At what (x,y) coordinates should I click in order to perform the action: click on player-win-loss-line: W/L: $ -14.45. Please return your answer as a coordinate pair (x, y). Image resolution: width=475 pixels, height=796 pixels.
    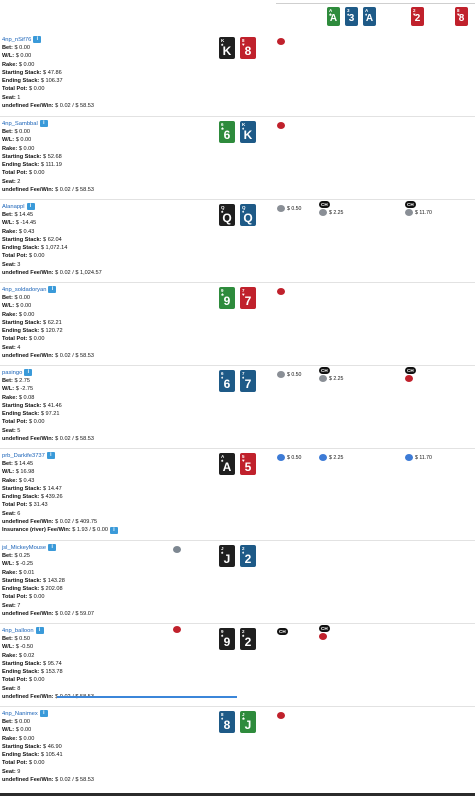
    Looking at the image, I should click on (97, 223).